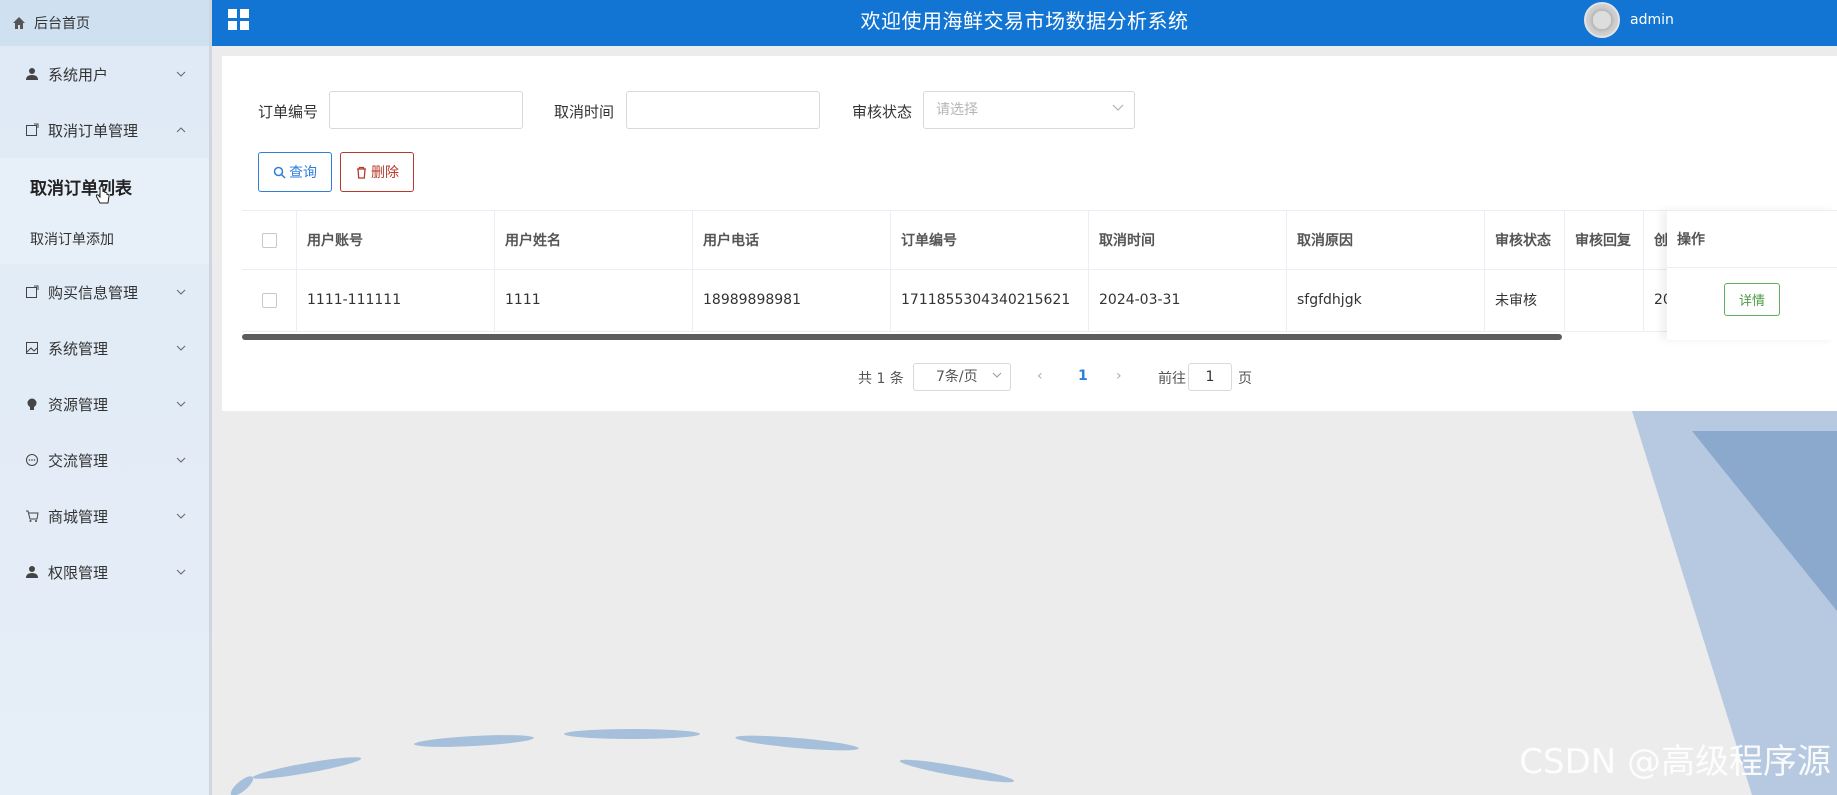 This screenshot has width=1837, height=795. I want to click on sidebar-item-label: 交流管理, so click(78, 460).